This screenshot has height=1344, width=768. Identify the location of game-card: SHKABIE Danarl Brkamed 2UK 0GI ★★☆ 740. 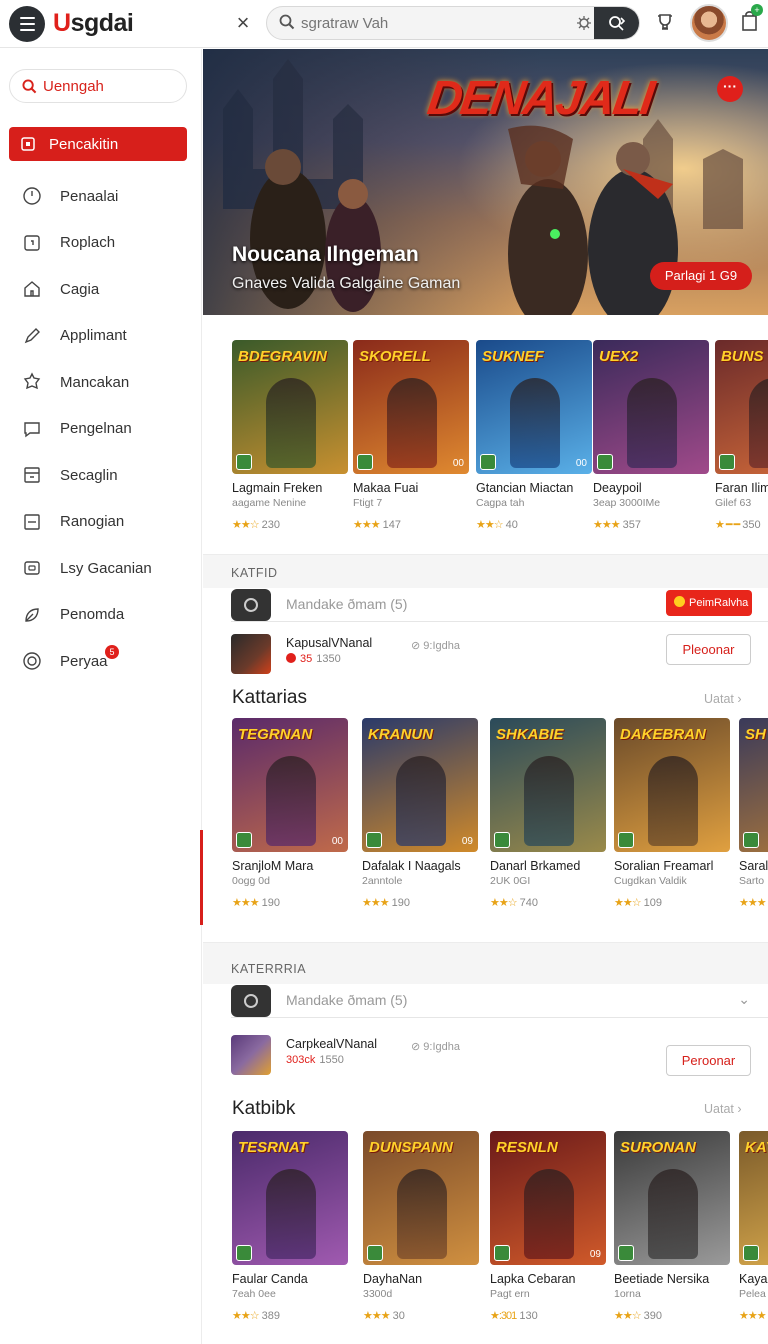
(549, 813).